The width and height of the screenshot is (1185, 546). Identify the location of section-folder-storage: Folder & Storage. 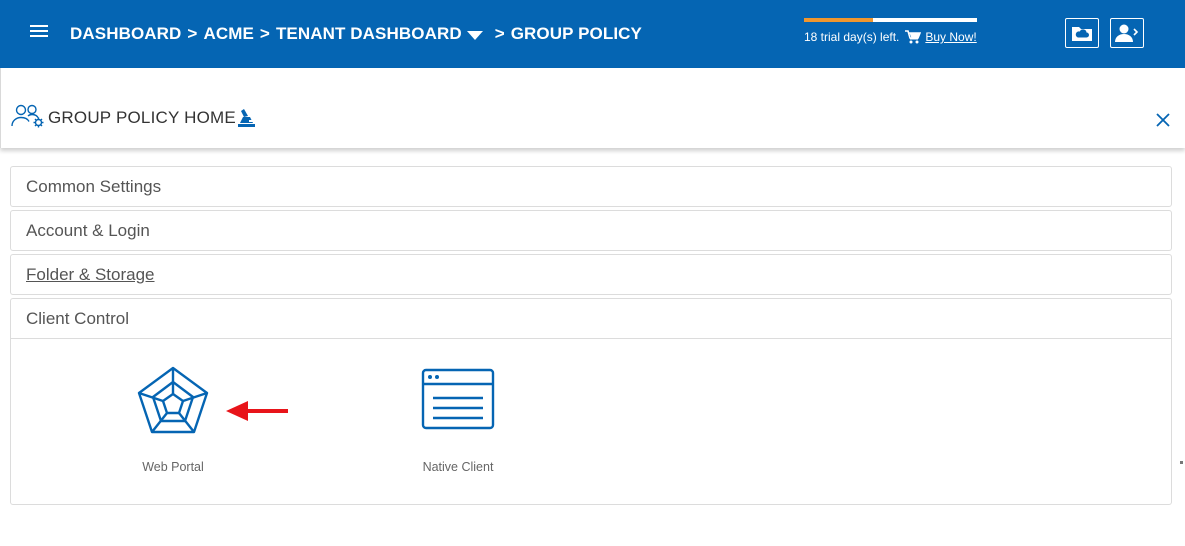
(591, 274).